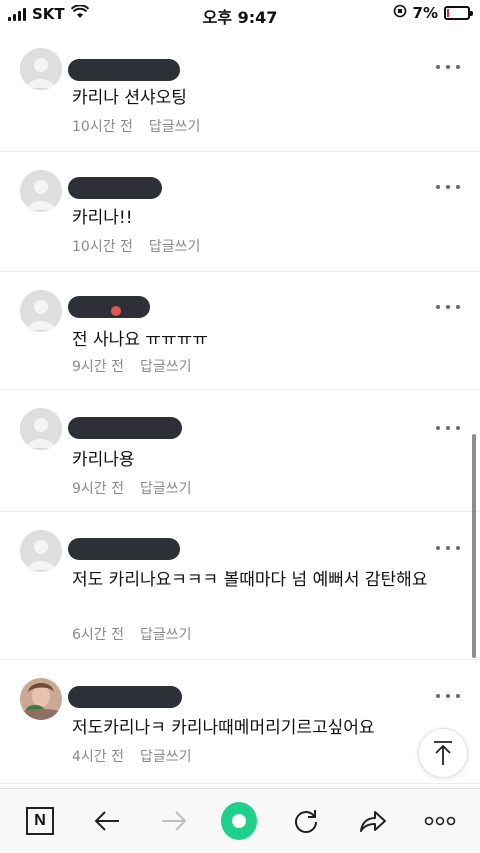  I want to click on forward-button, so click(174, 821).